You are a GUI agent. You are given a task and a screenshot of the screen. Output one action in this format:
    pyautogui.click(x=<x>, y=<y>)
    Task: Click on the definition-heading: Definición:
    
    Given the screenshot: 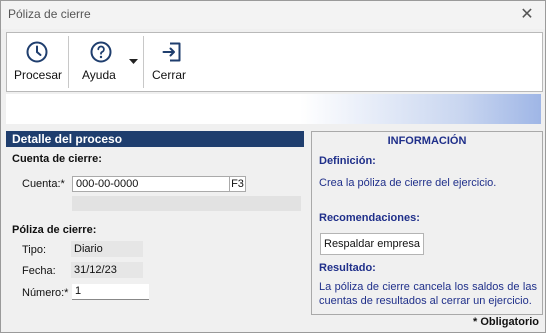 What is the action you would take?
    pyautogui.click(x=347, y=161)
    